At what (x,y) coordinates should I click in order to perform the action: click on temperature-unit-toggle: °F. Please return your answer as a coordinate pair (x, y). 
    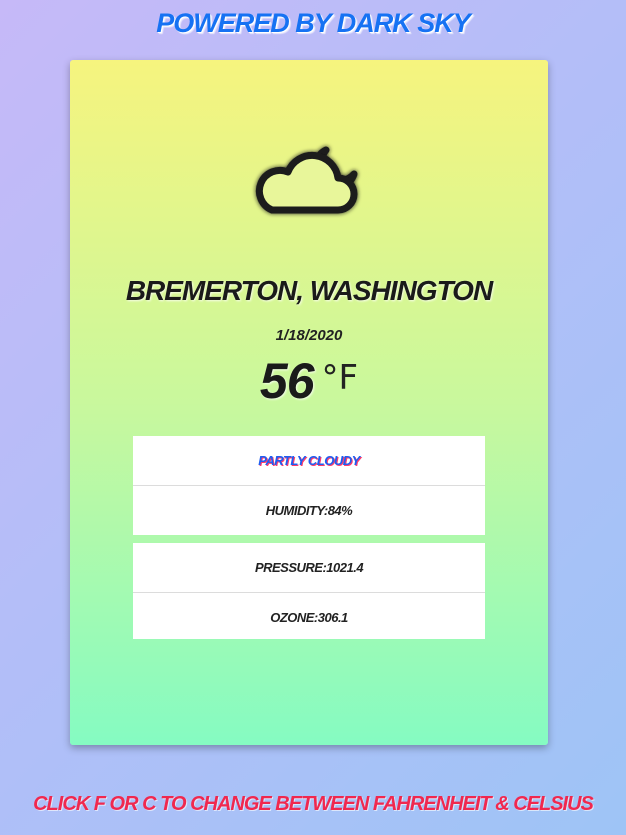
    Looking at the image, I should click on (340, 378).